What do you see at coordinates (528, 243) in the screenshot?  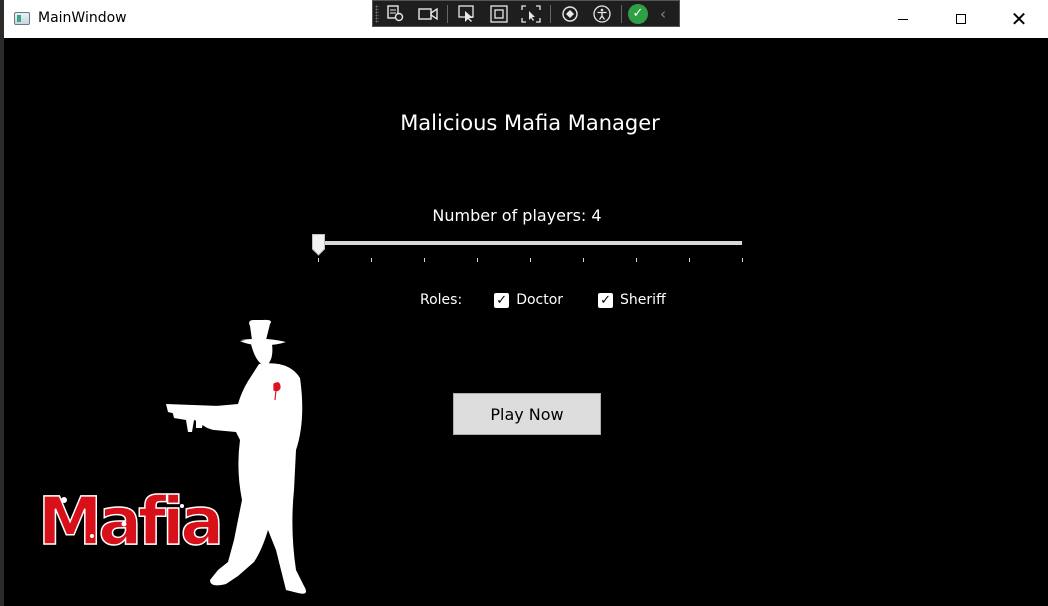 I see `slider-track` at bounding box center [528, 243].